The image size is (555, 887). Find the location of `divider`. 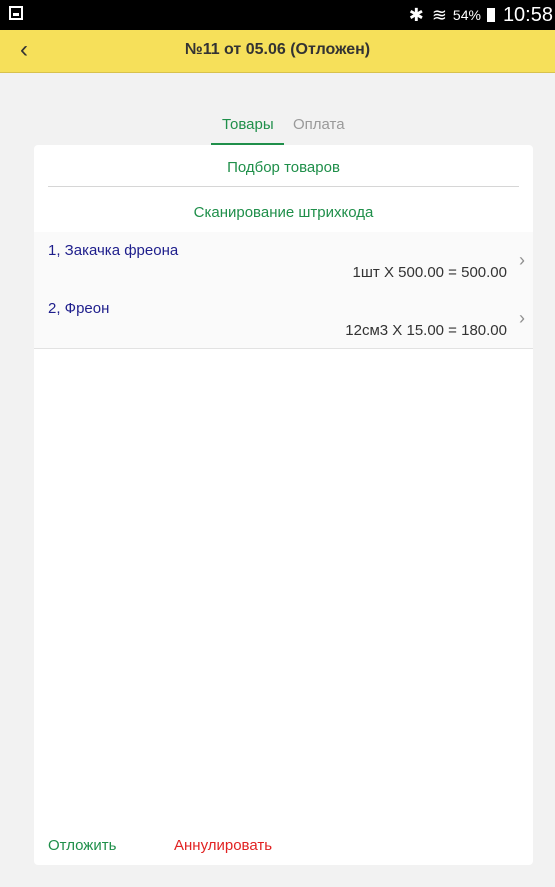

divider is located at coordinates (283, 186).